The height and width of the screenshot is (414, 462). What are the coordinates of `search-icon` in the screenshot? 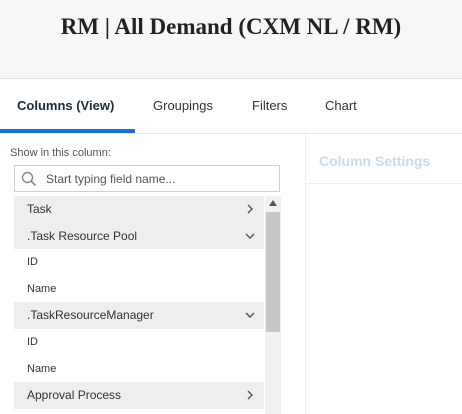 It's located at (29, 179).